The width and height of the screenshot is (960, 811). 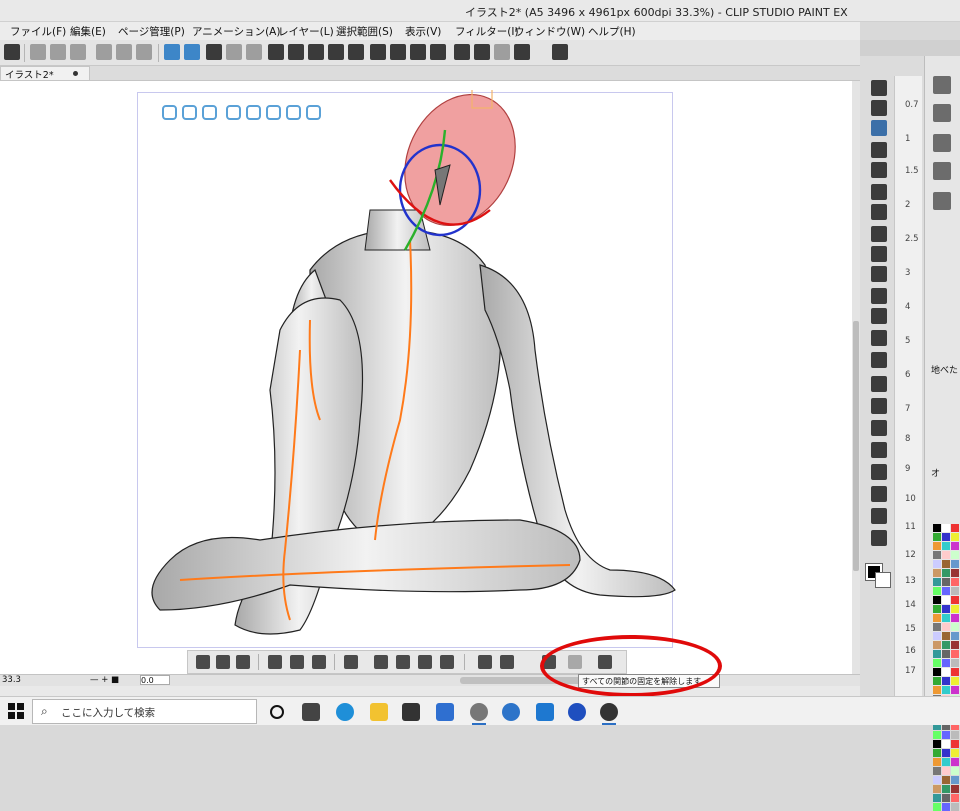 I want to click on menu-layer: レイヤー(L), so click(x=306, y=31).